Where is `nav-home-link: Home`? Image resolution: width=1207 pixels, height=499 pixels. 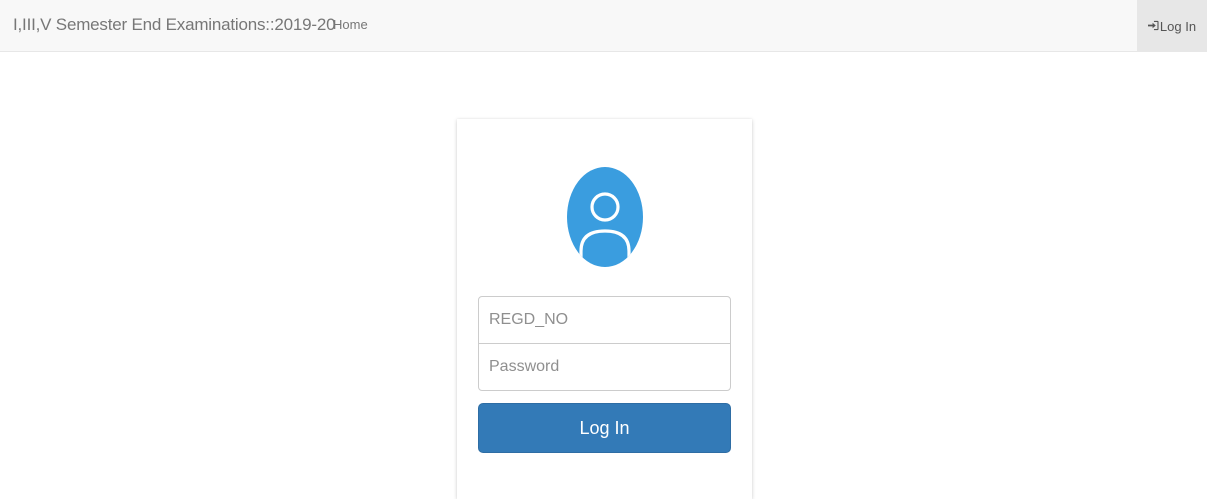
nav-home-link: Home is located at coordinates (350, 24).